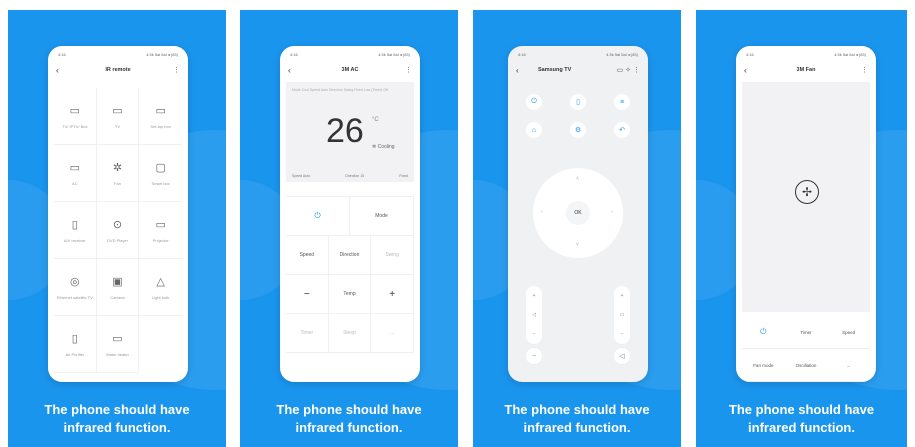 Image resolution: width=915 pixels, height=447 pixels. Describe the element at coordinates (806, 365) in the screenshot. I see `oscillation-button: Oscillation` at that location.